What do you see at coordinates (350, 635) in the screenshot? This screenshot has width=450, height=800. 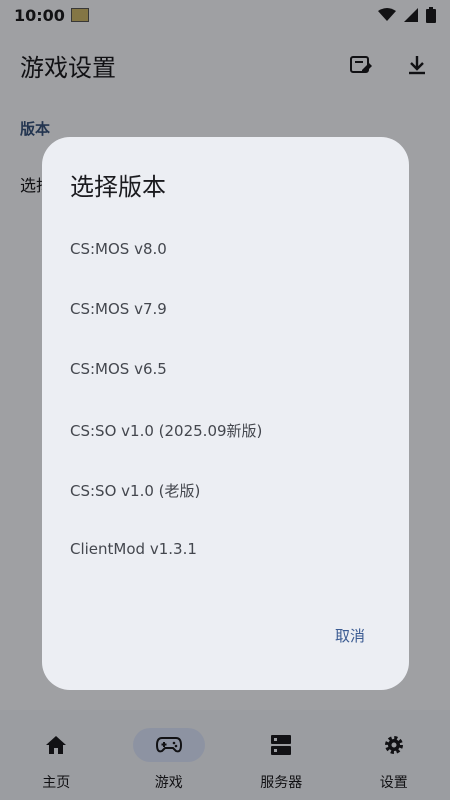 I see `cancel-button: 取消` at bounding box center [350, 635].